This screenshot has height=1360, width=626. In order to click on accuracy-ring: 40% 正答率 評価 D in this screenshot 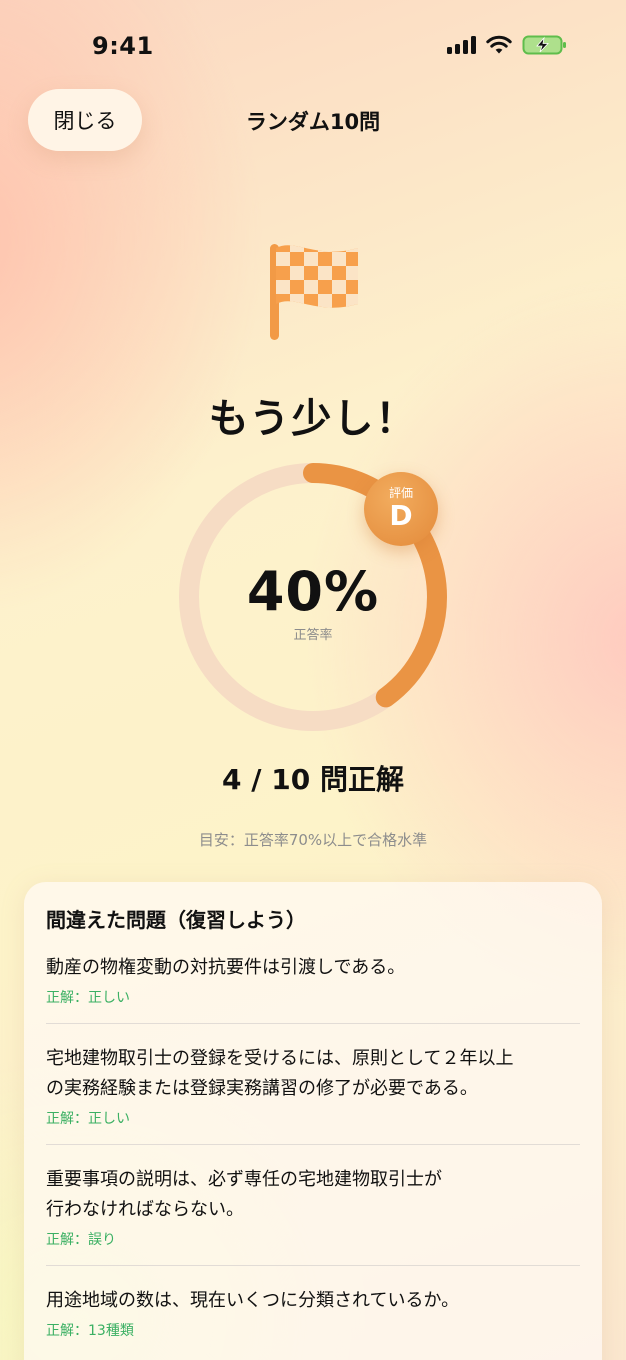, I will do `click(313, 597)`.